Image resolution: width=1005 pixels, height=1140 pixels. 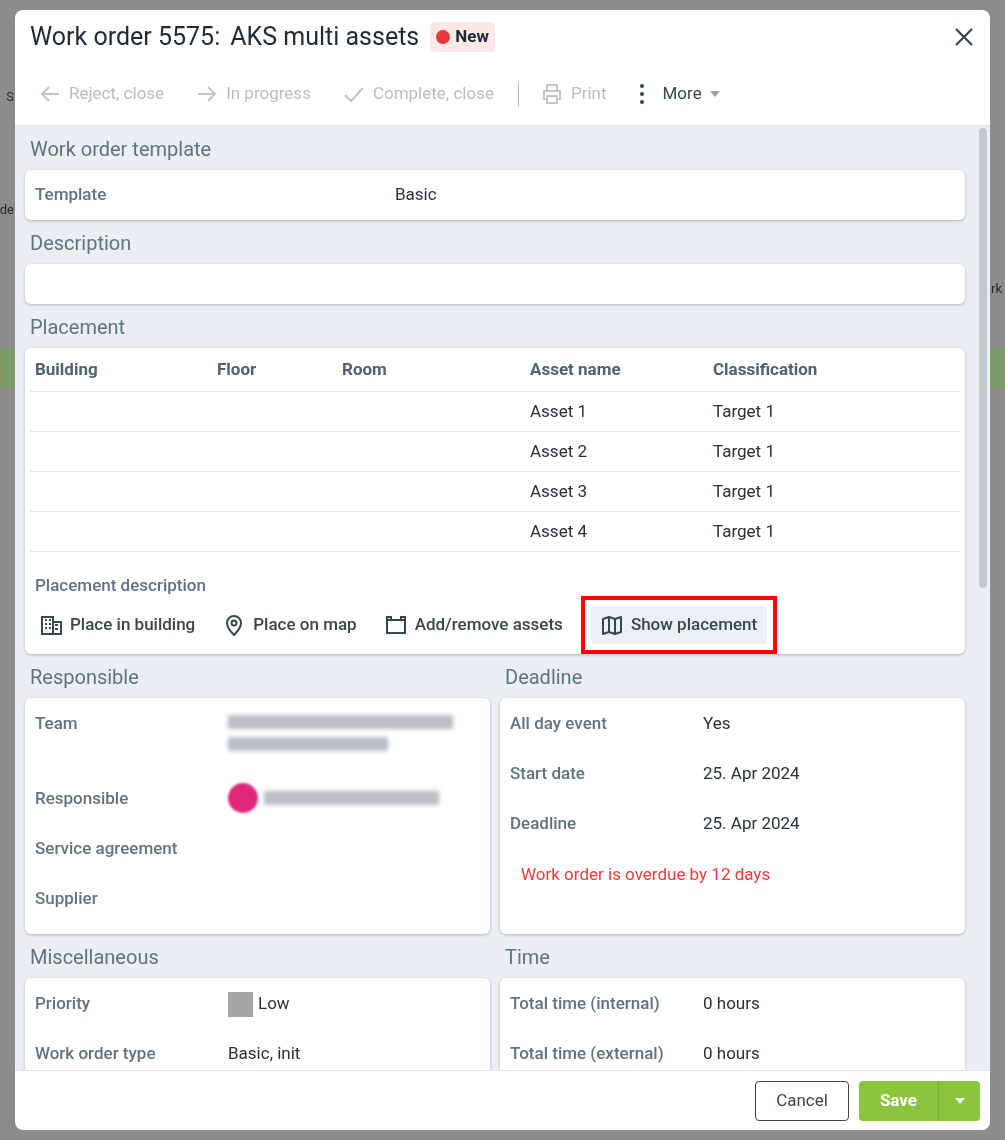 What do you see at coordinates (416, 195) in the screenshot?
I see `field-value: Basic` at bounding box center [416, 195].